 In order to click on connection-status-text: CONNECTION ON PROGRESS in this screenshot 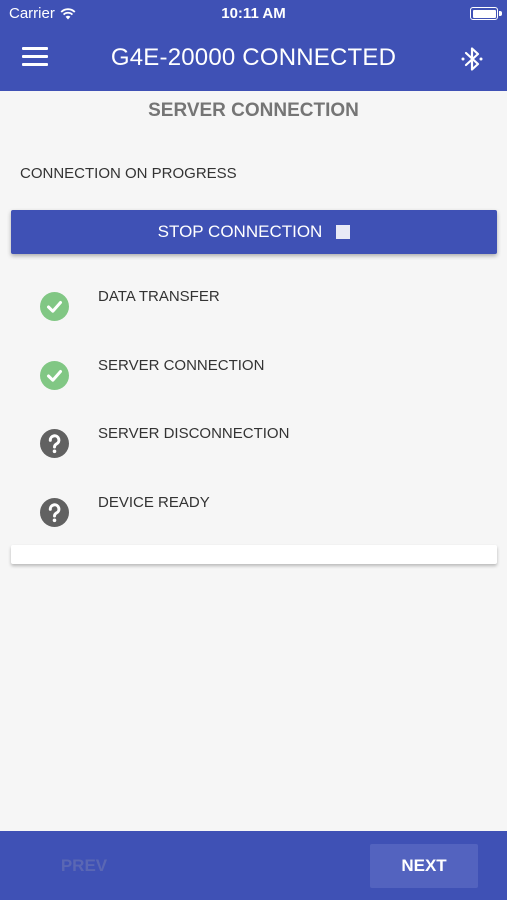, I will do `click(128, 173)`.